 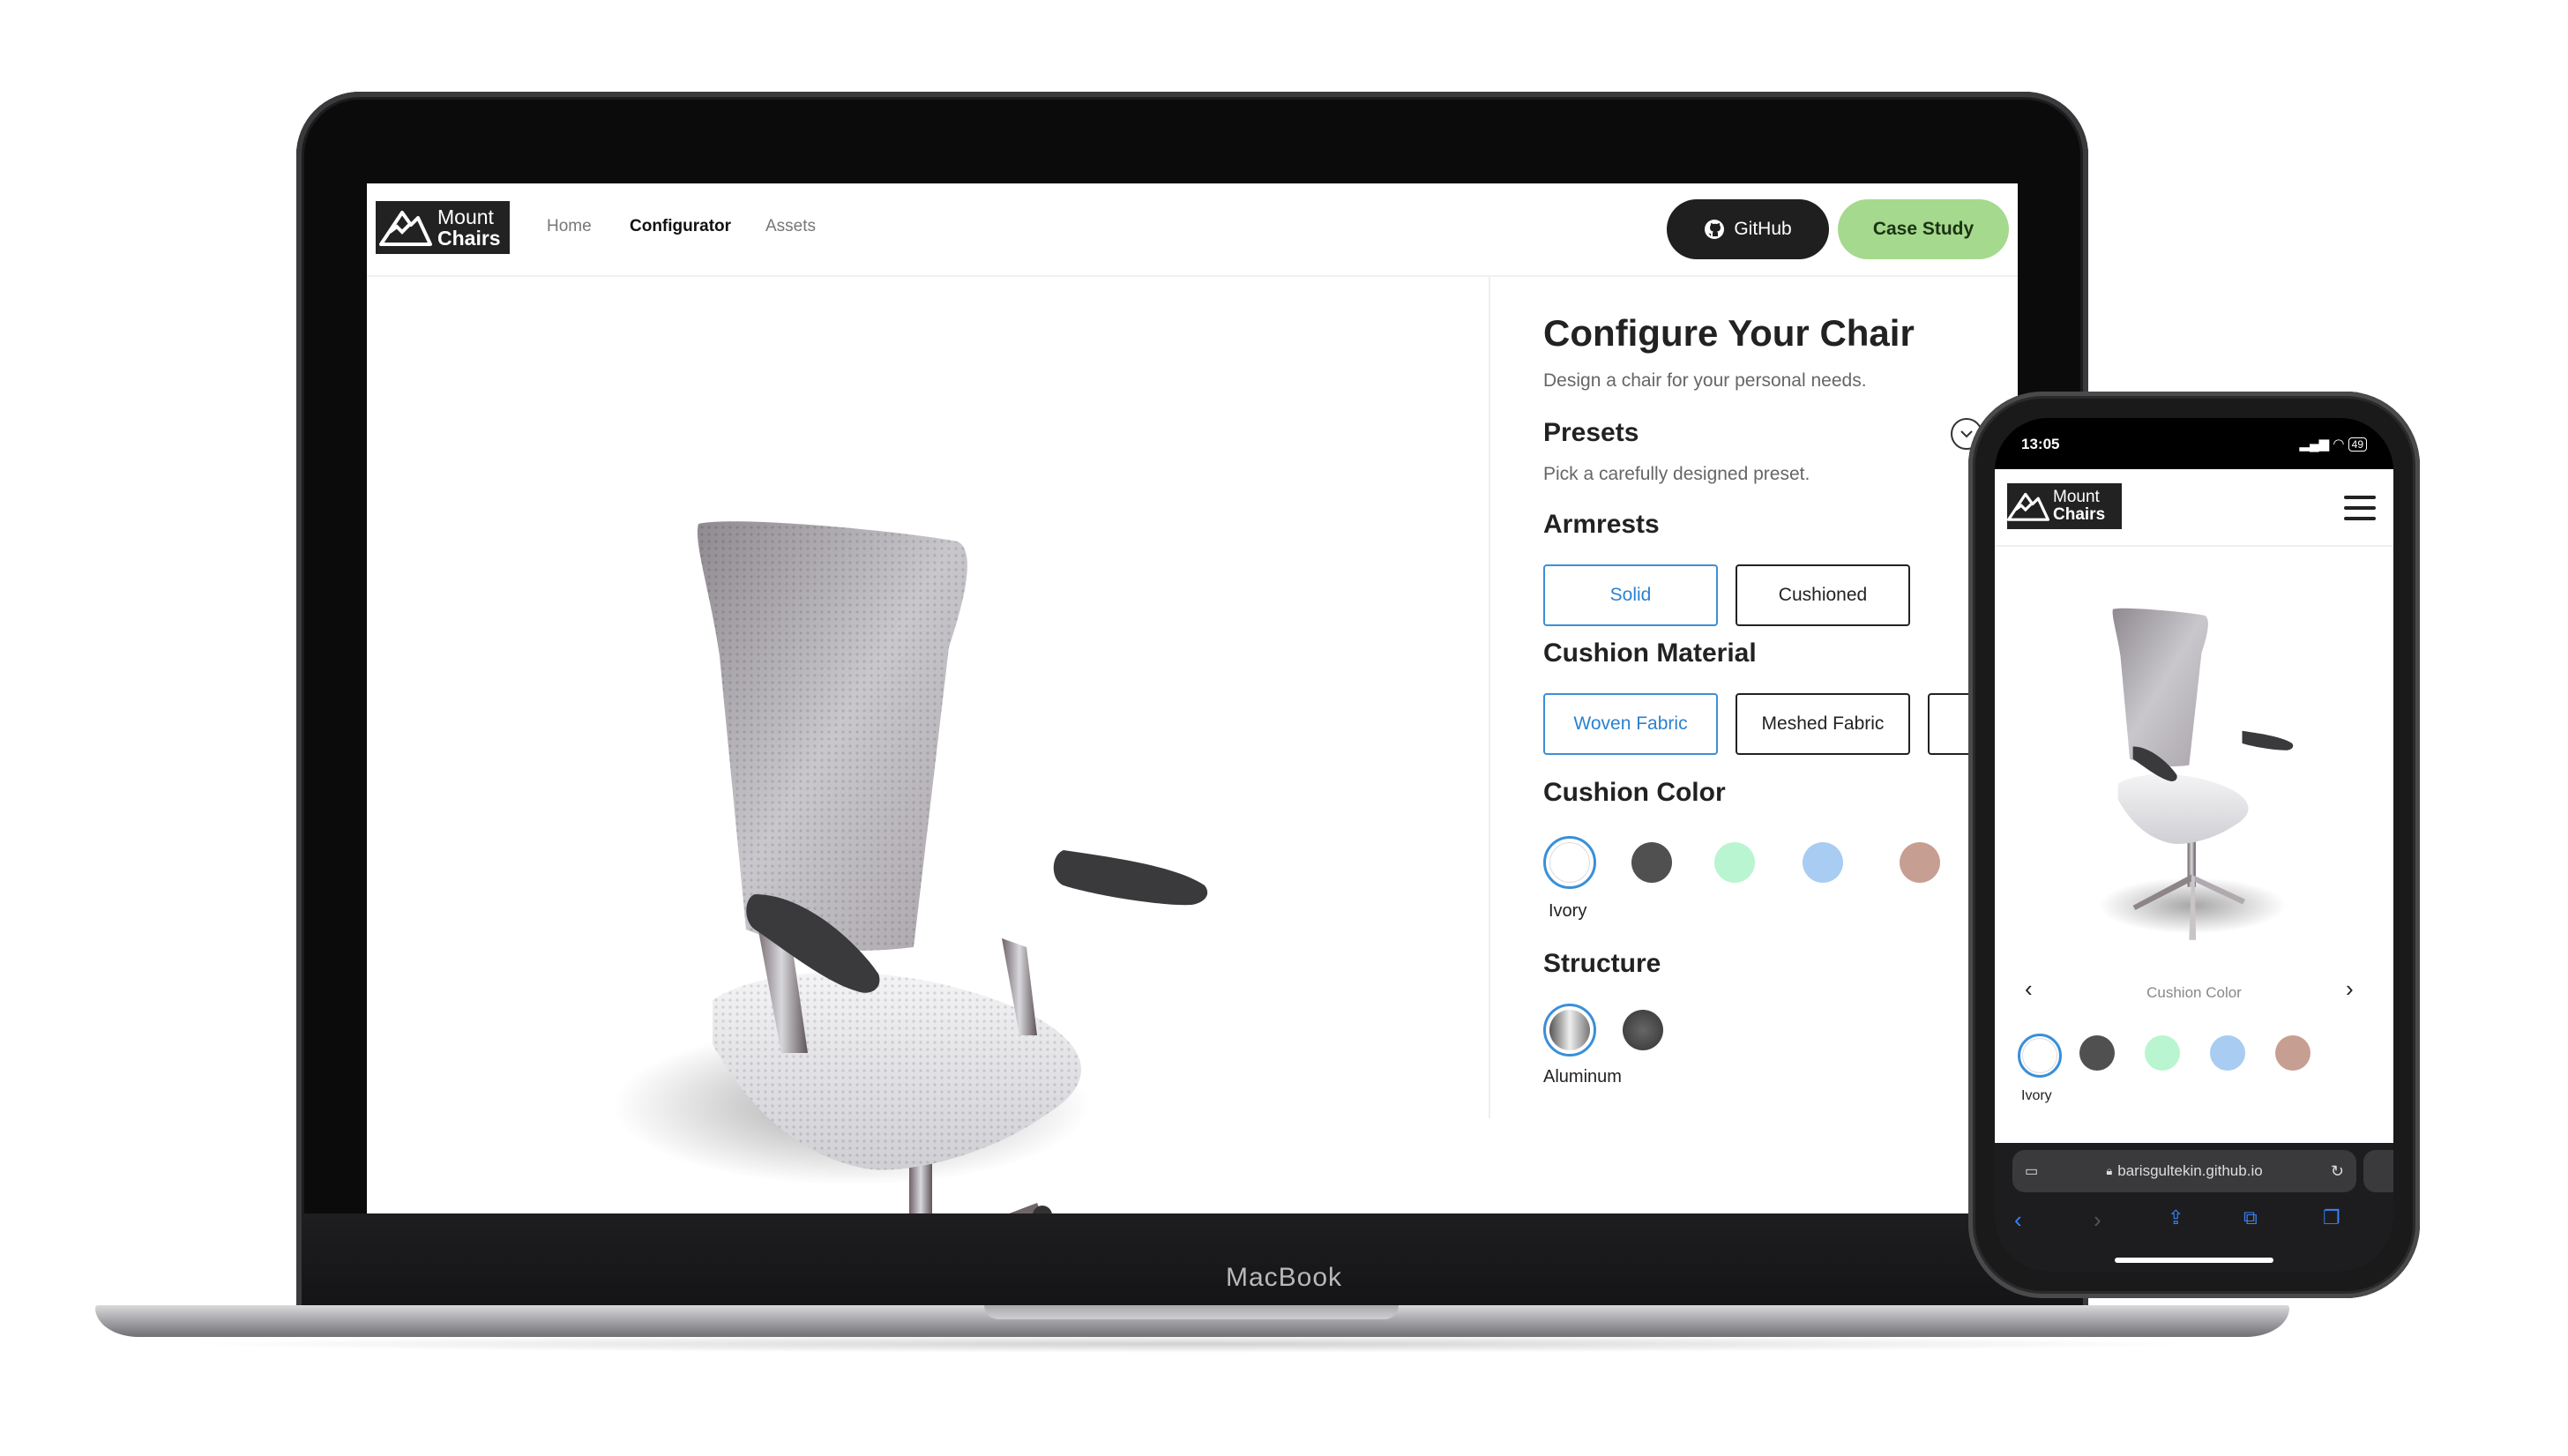 I want to click on github-button: GitHub, so click(x=1748, y=229).